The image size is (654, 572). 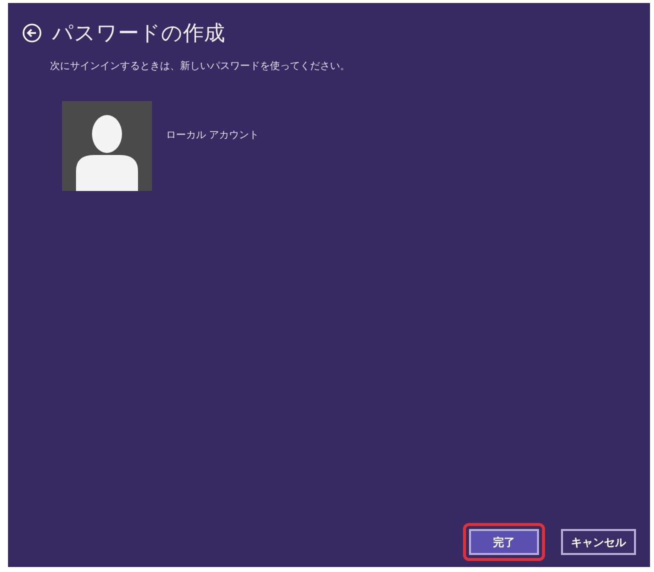 I want to click on back-icon, so click(x=32, y=33).